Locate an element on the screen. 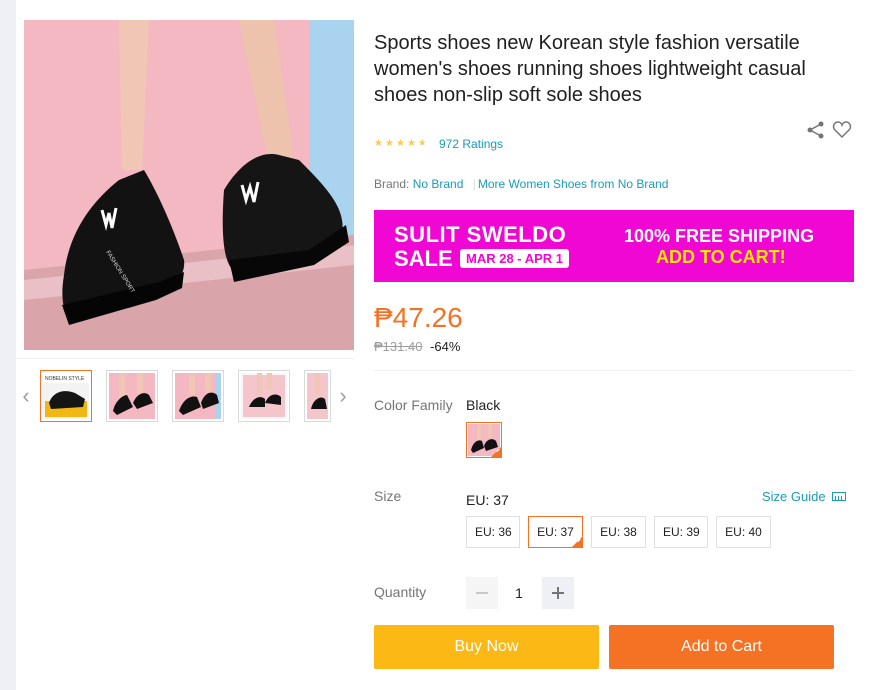  original-price-row: ₱131.40 -64% is located at coordinates (417, 346).